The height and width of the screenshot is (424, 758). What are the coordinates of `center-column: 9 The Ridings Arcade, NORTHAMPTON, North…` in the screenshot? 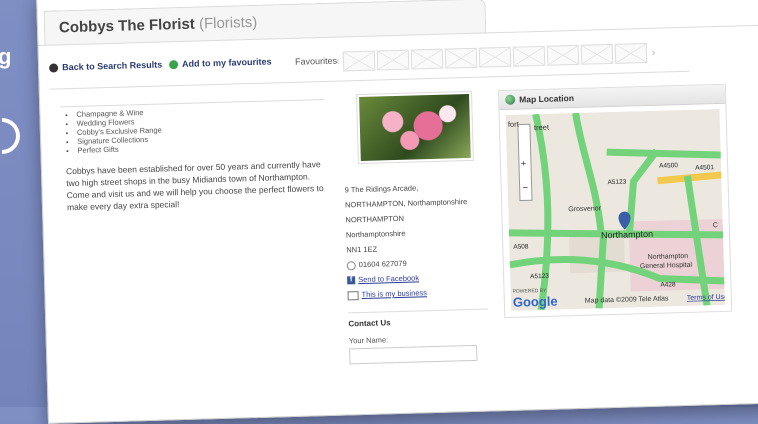 It's located at (415, 227).